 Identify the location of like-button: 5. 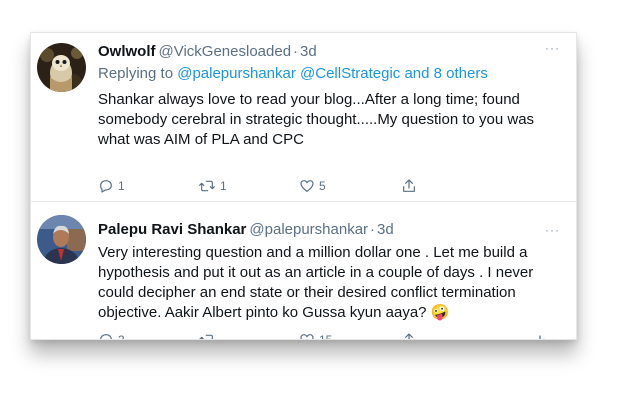
(312, 186).